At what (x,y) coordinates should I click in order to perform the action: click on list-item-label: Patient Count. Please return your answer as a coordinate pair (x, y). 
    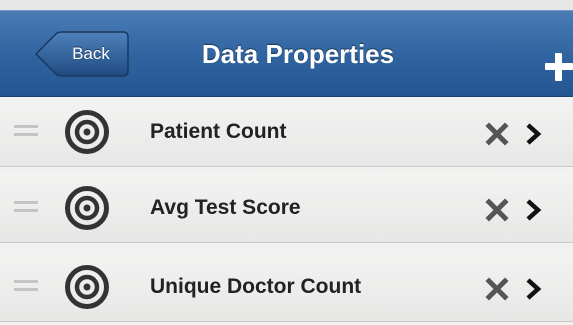
    Looking at the image, I should click on (218, 131).